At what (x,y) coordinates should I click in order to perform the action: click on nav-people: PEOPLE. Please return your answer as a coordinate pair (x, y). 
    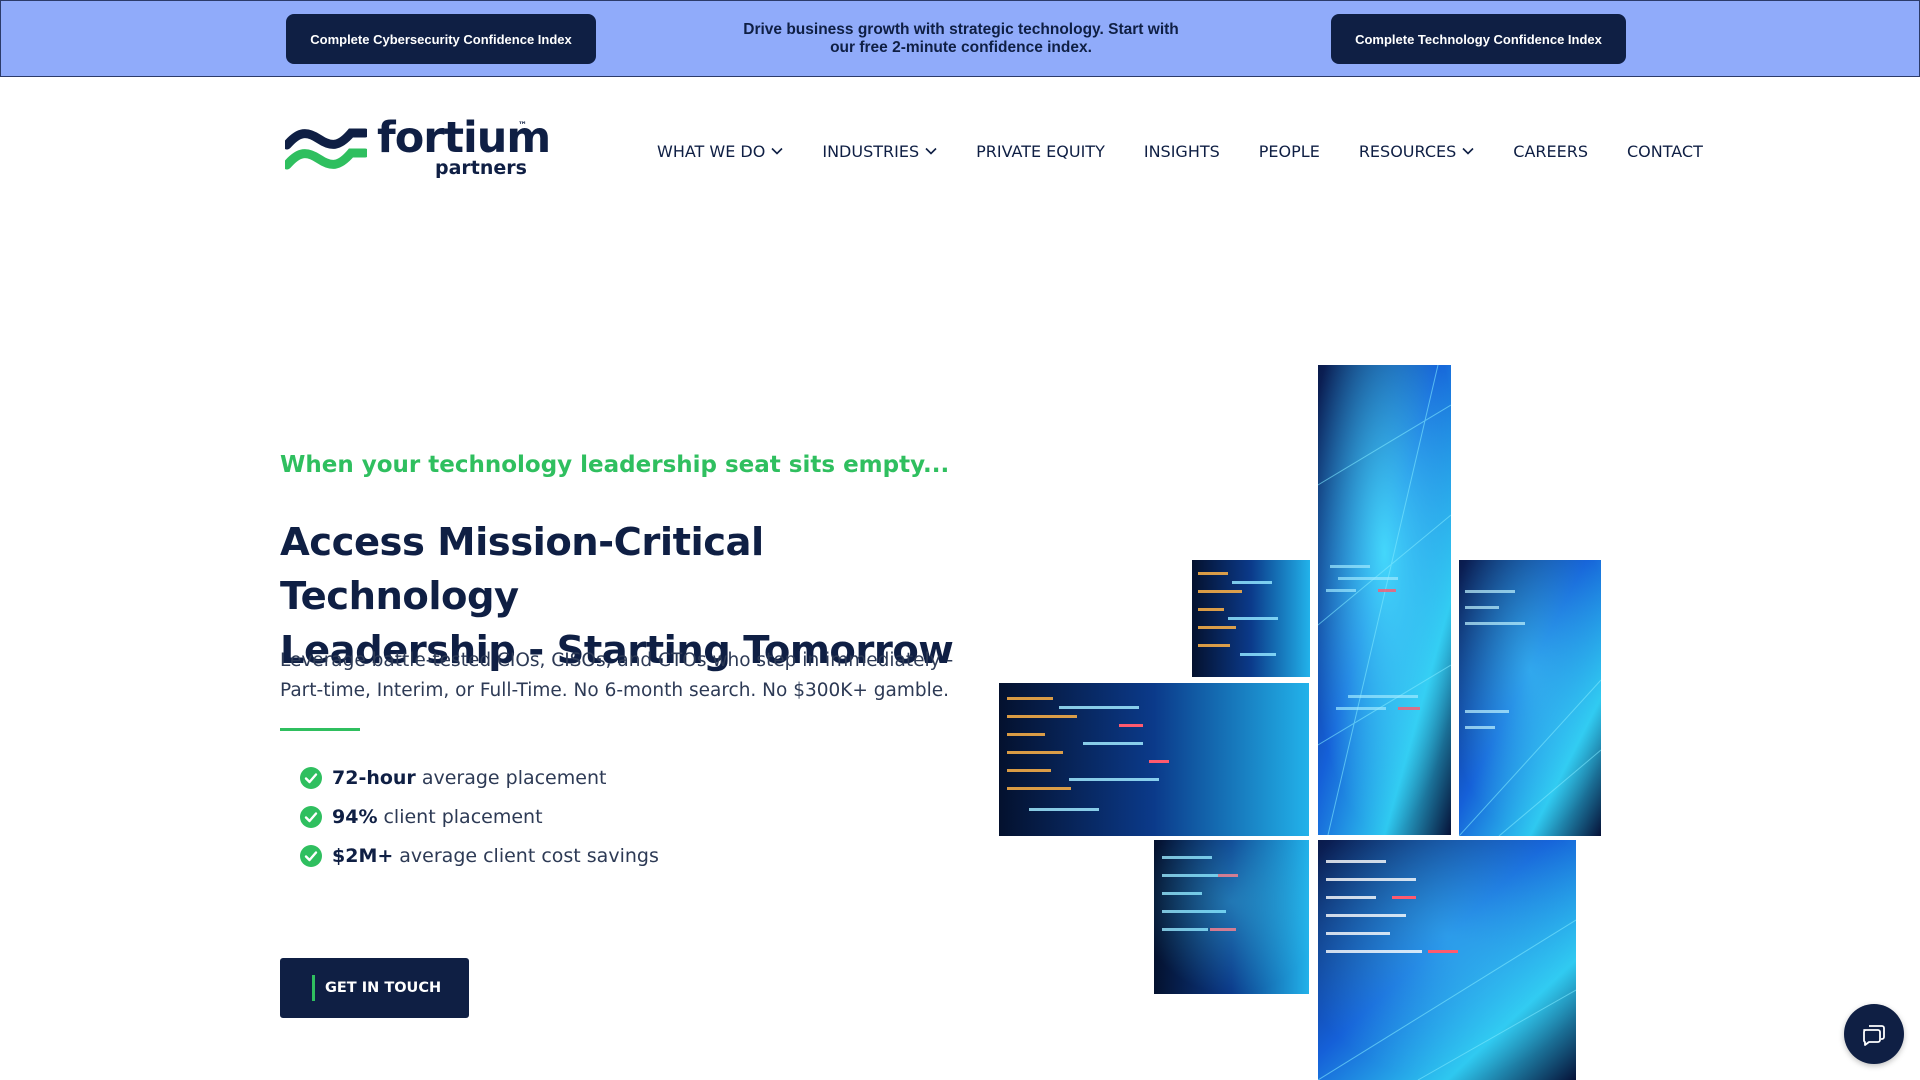
    Looking at the image, I should click on (1289, 151).